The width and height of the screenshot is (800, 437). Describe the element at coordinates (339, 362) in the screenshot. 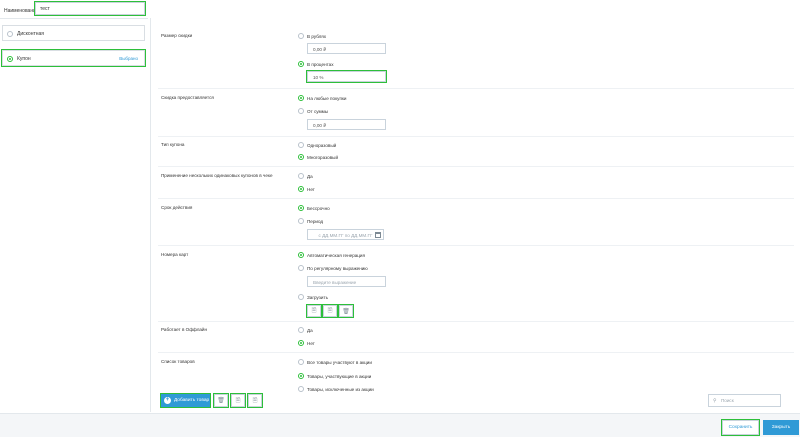

I see `products-all-text: Все товары участвуют в акции` at that location.